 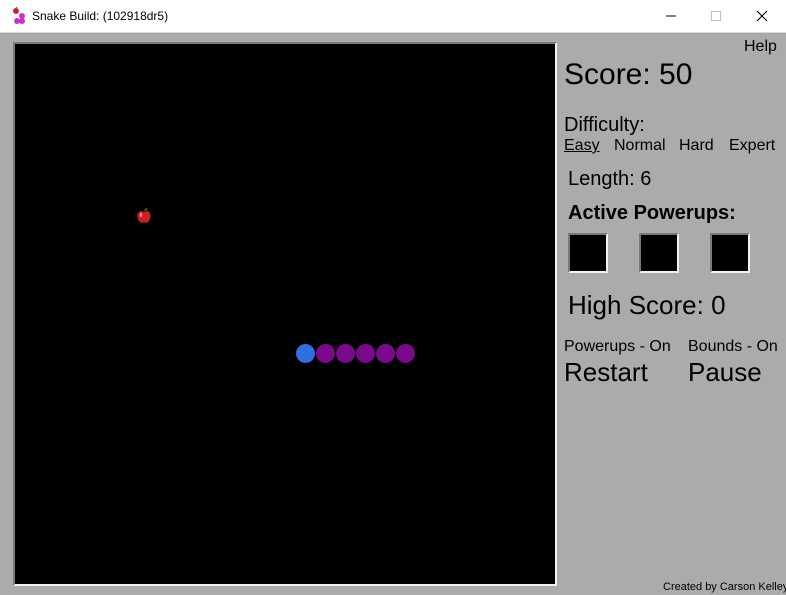 I want to click on snake-head, so click(x=305, y=353).